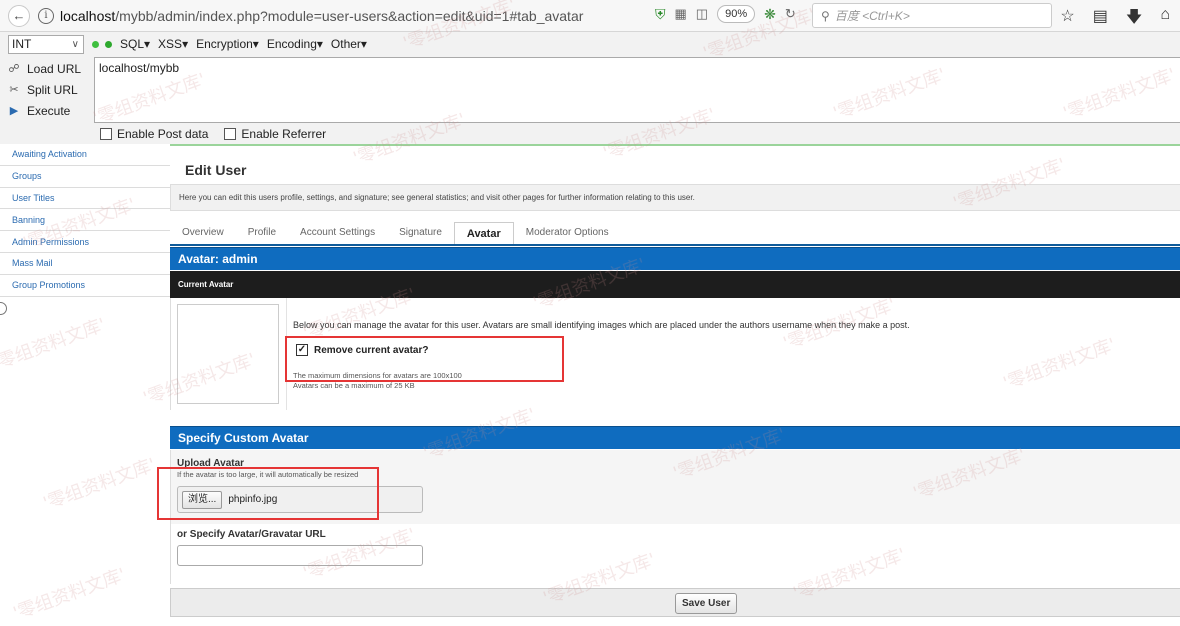 The height and width of the screenshot is (626, 1180). Describe the element at coordinates (135, 44) in the screenshot. I see `menu-sql: SQL▾` at that location.